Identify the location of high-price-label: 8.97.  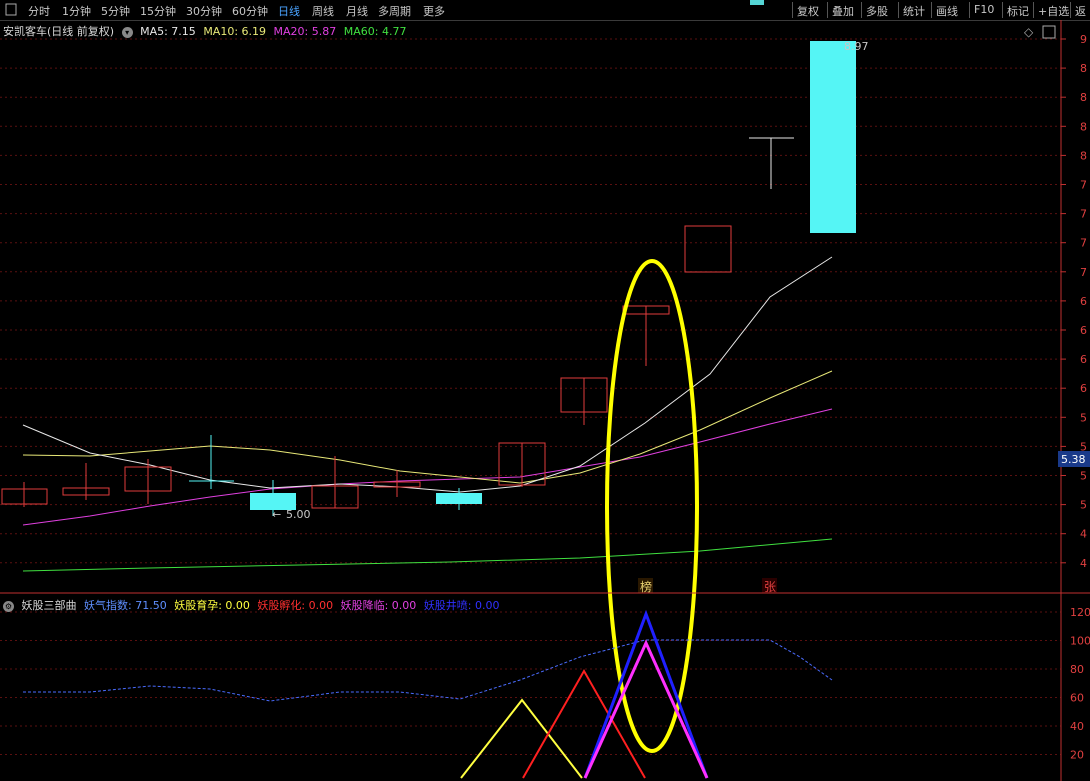
(856, 46).